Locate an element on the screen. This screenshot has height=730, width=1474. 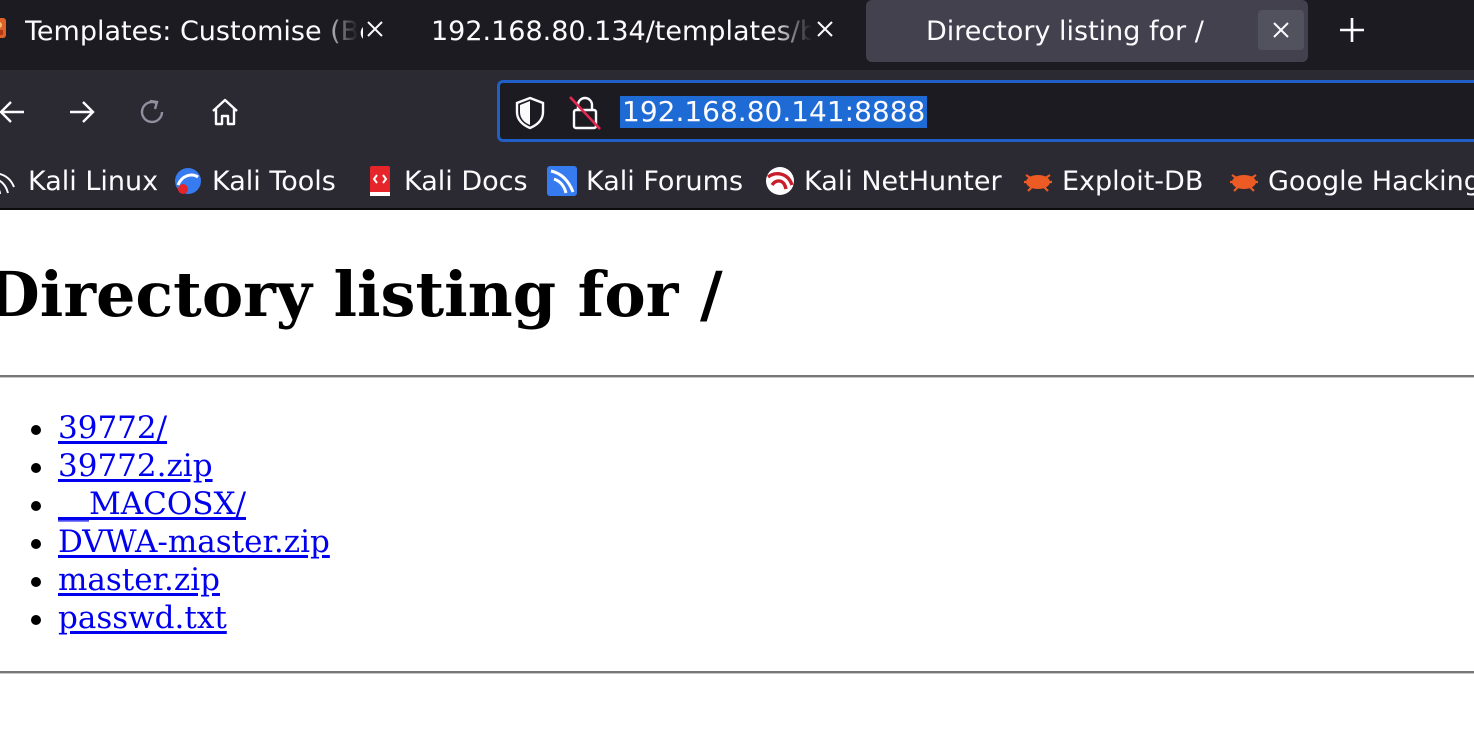
url-text: 192.168.80.141:8888 is located at coordinates (774, 112).